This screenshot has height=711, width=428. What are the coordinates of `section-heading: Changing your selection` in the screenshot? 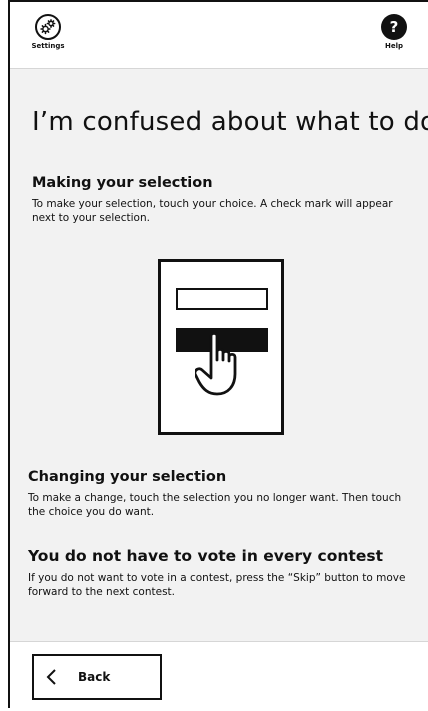 It's located at (127, 477).